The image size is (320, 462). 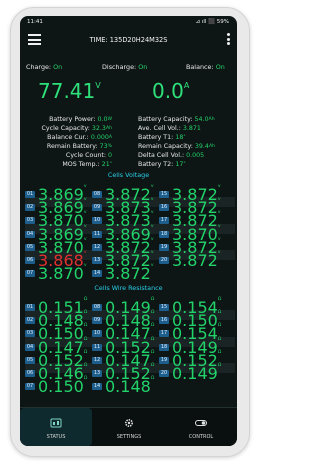 I want to click on info-value: 39.4, so click(x=201, y=146).